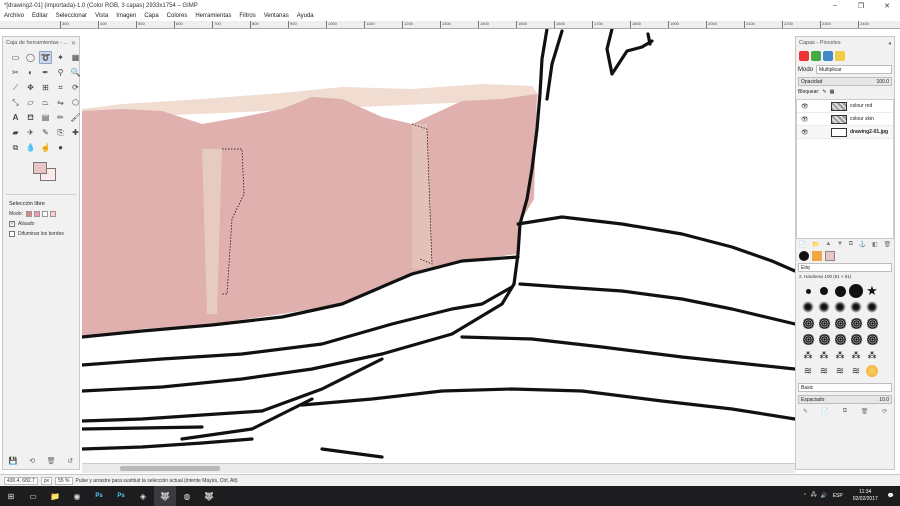  What do you see at coordinates (60, 117) in the screenshot?
I see `pencil-icon: ✏` at bounding box center [60, 117].